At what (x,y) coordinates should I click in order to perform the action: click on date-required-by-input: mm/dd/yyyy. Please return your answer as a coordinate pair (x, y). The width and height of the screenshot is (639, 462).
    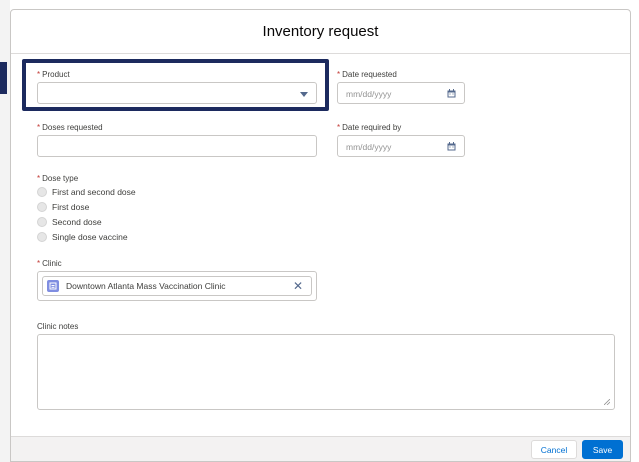
    Looking at the image, I should click on (401, 146).